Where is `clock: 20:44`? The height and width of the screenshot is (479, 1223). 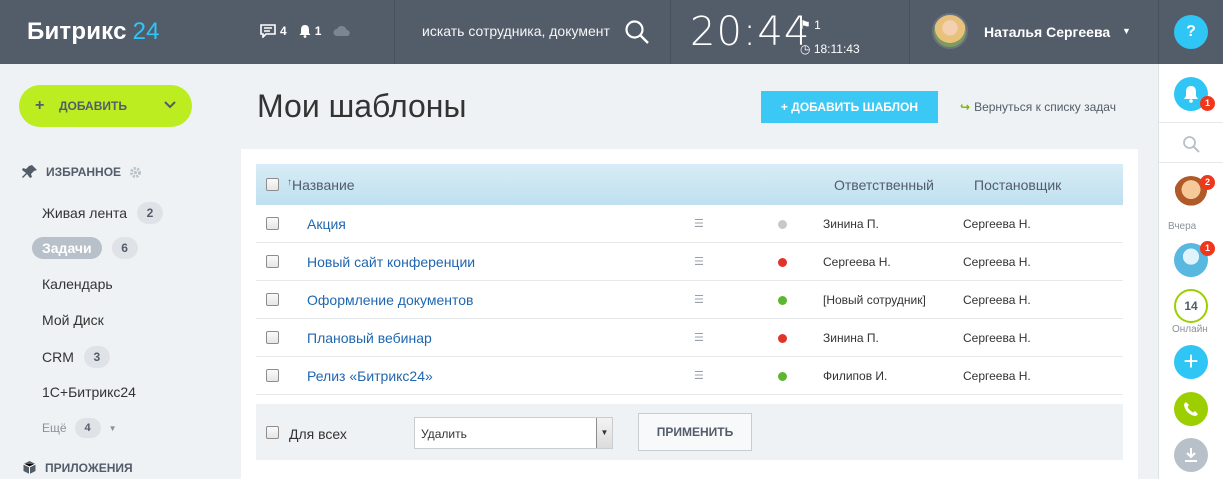
clock: 20:44 is located at coordinates (750, 32).